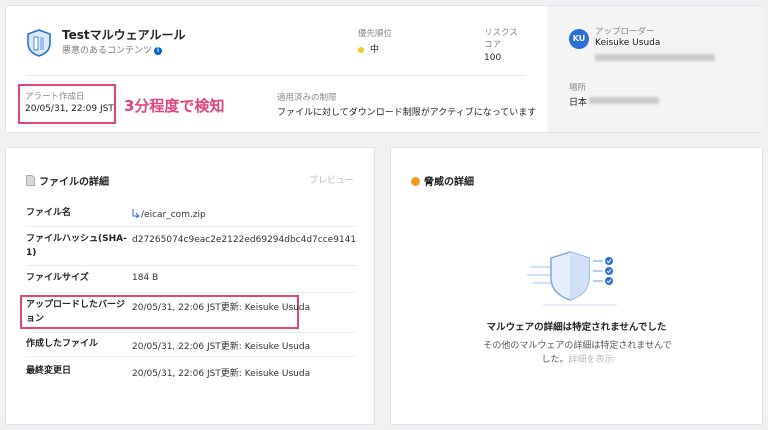 The width and height of the screenshot is (768, 430). What do you see at coordinates (449, 182) in the screenshot?
I see `threat-details-title-text: 脅威の詳細` at bounding box center [449, 182].